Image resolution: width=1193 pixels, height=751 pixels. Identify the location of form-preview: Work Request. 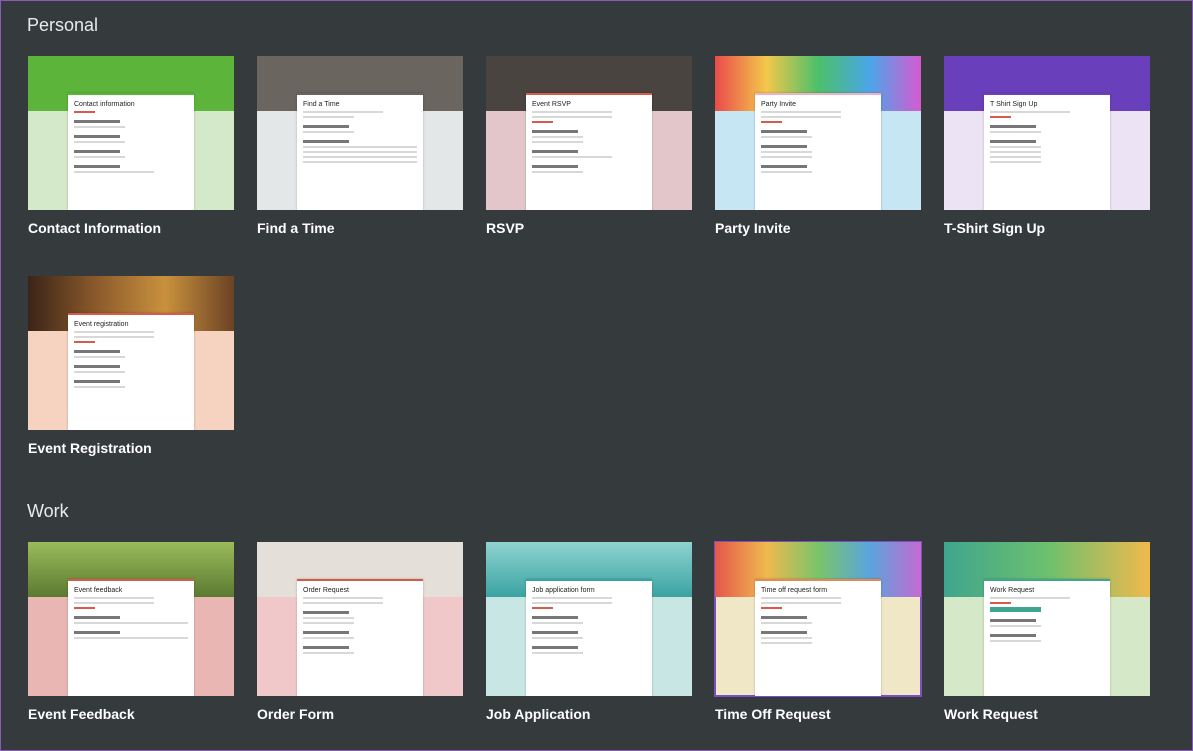
(1047, 637).